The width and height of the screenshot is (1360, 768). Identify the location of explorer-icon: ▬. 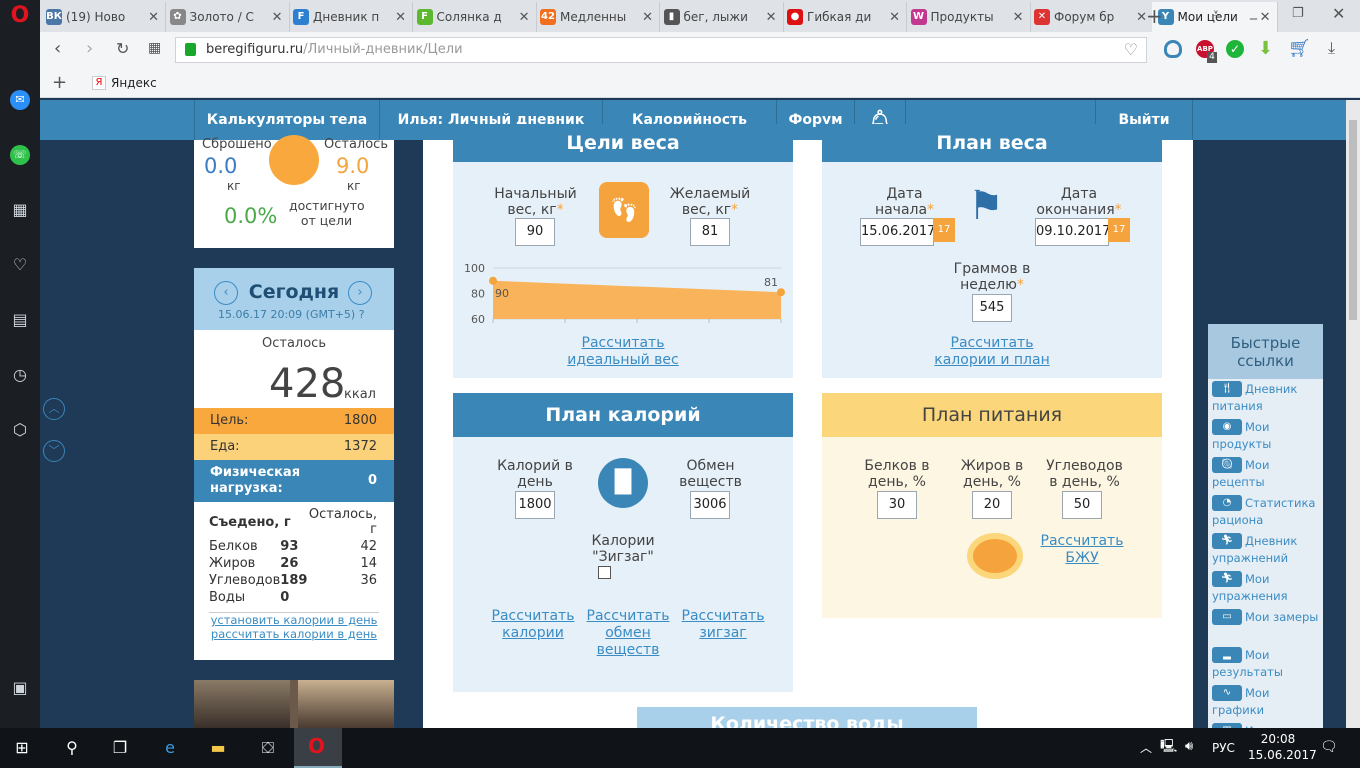
(218, 748).